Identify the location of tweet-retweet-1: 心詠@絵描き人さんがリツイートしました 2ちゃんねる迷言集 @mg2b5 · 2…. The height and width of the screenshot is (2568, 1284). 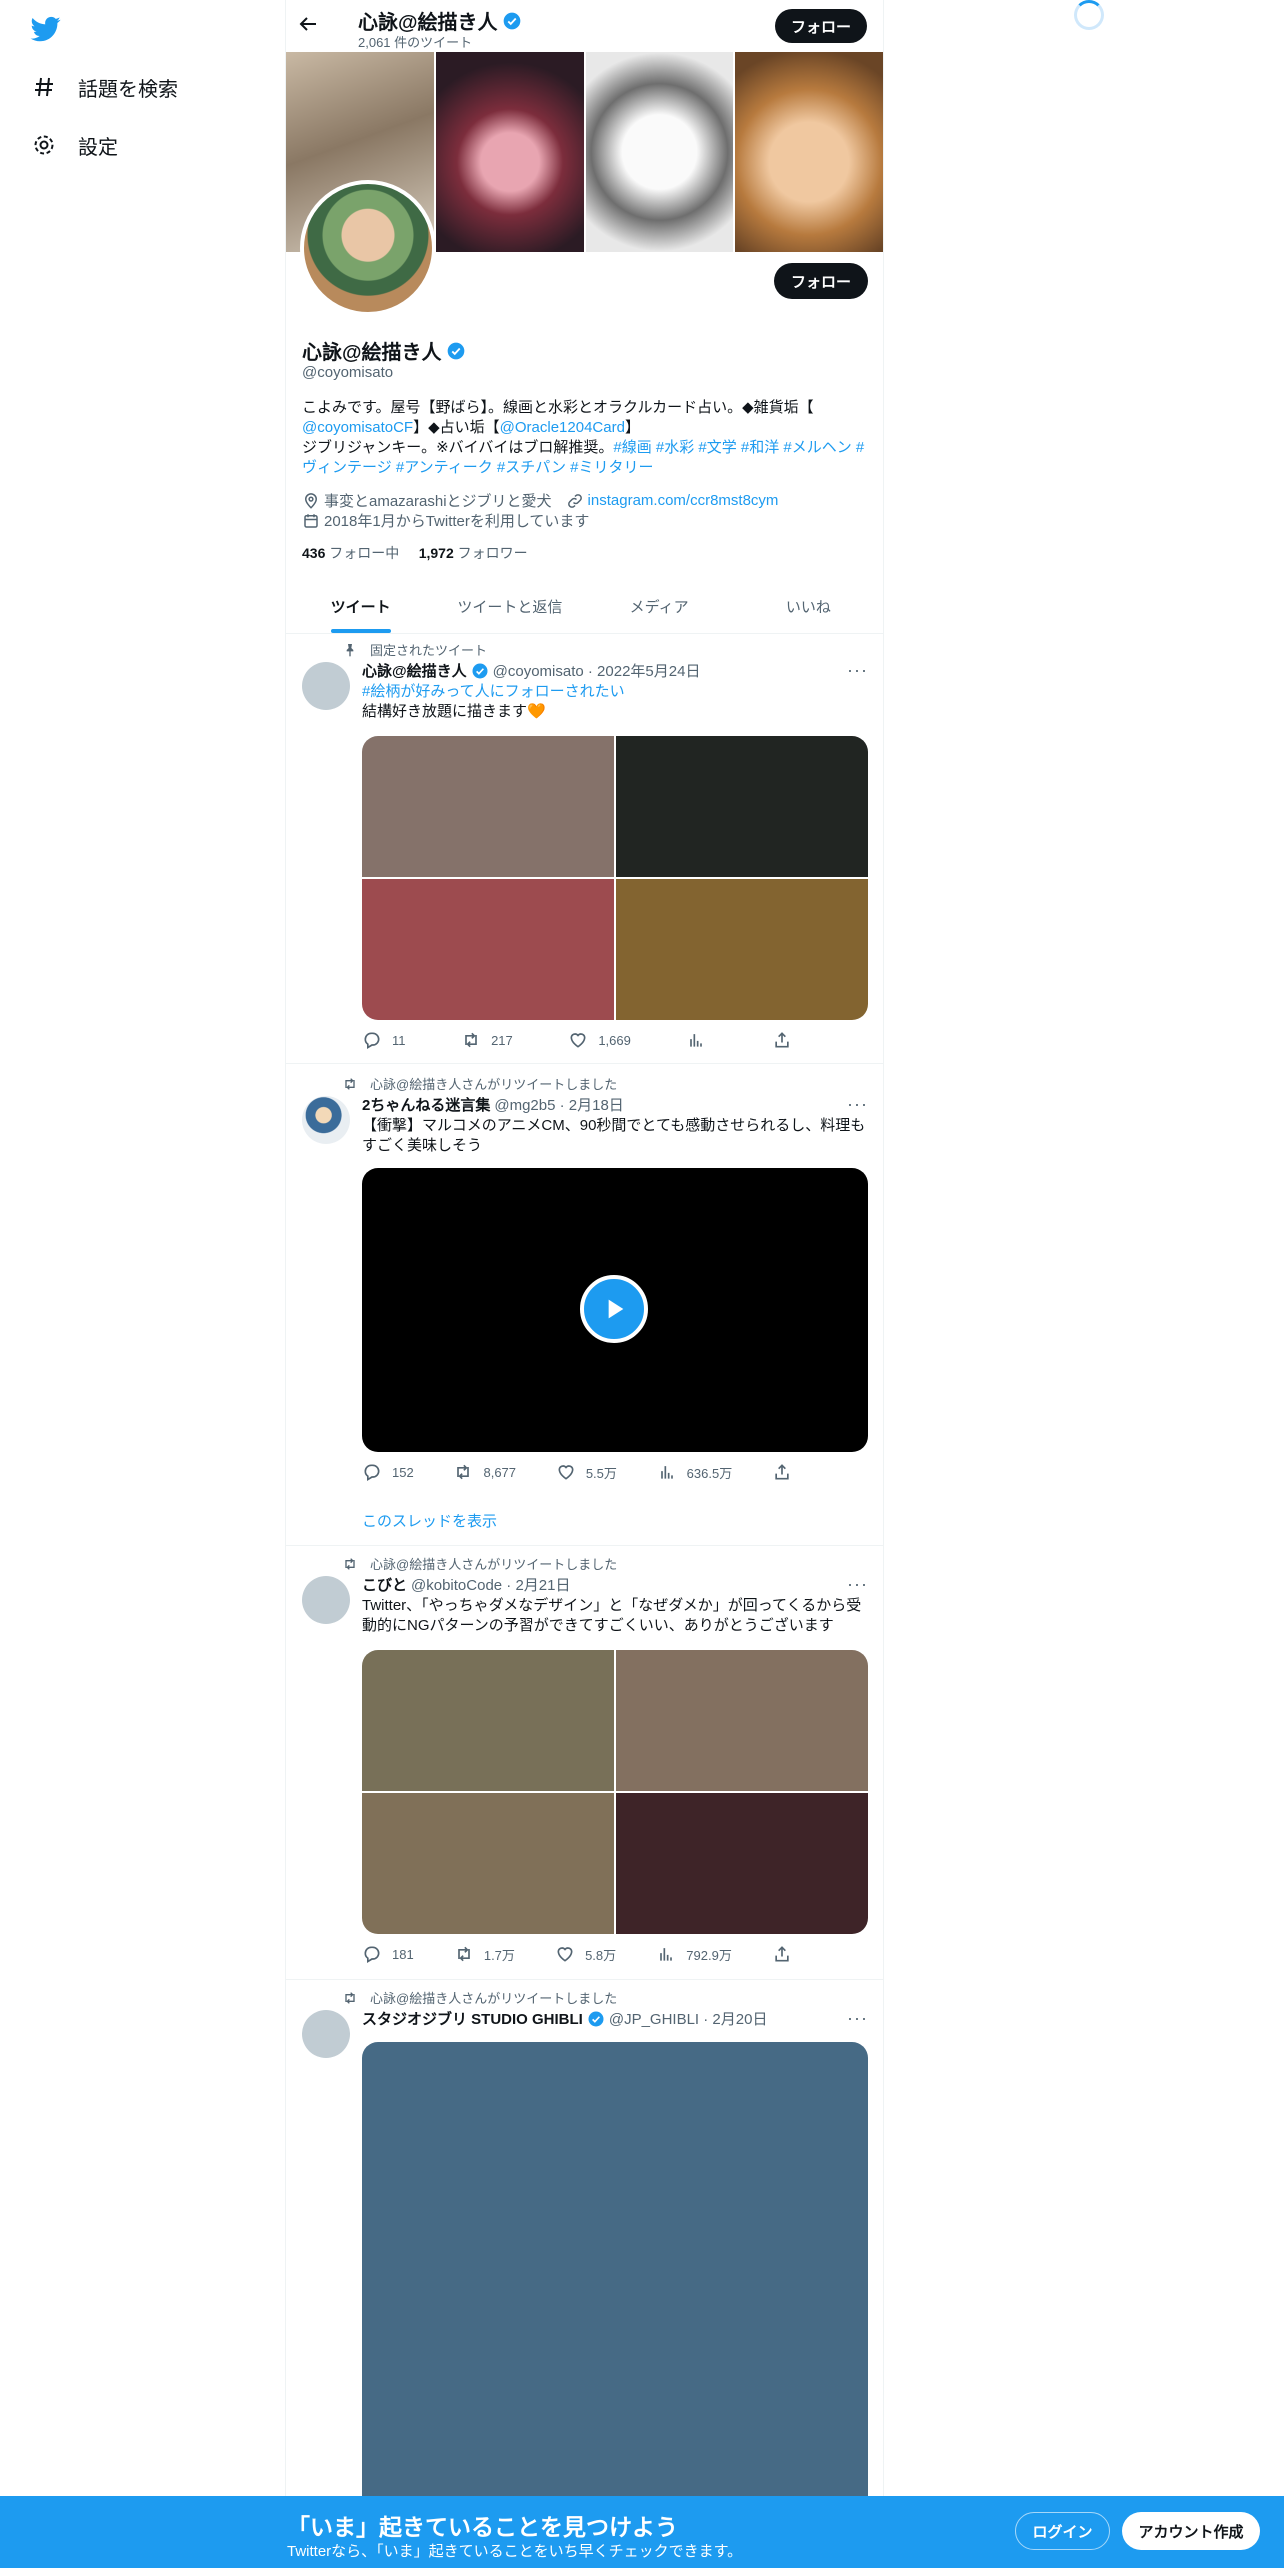
(584, 1305).